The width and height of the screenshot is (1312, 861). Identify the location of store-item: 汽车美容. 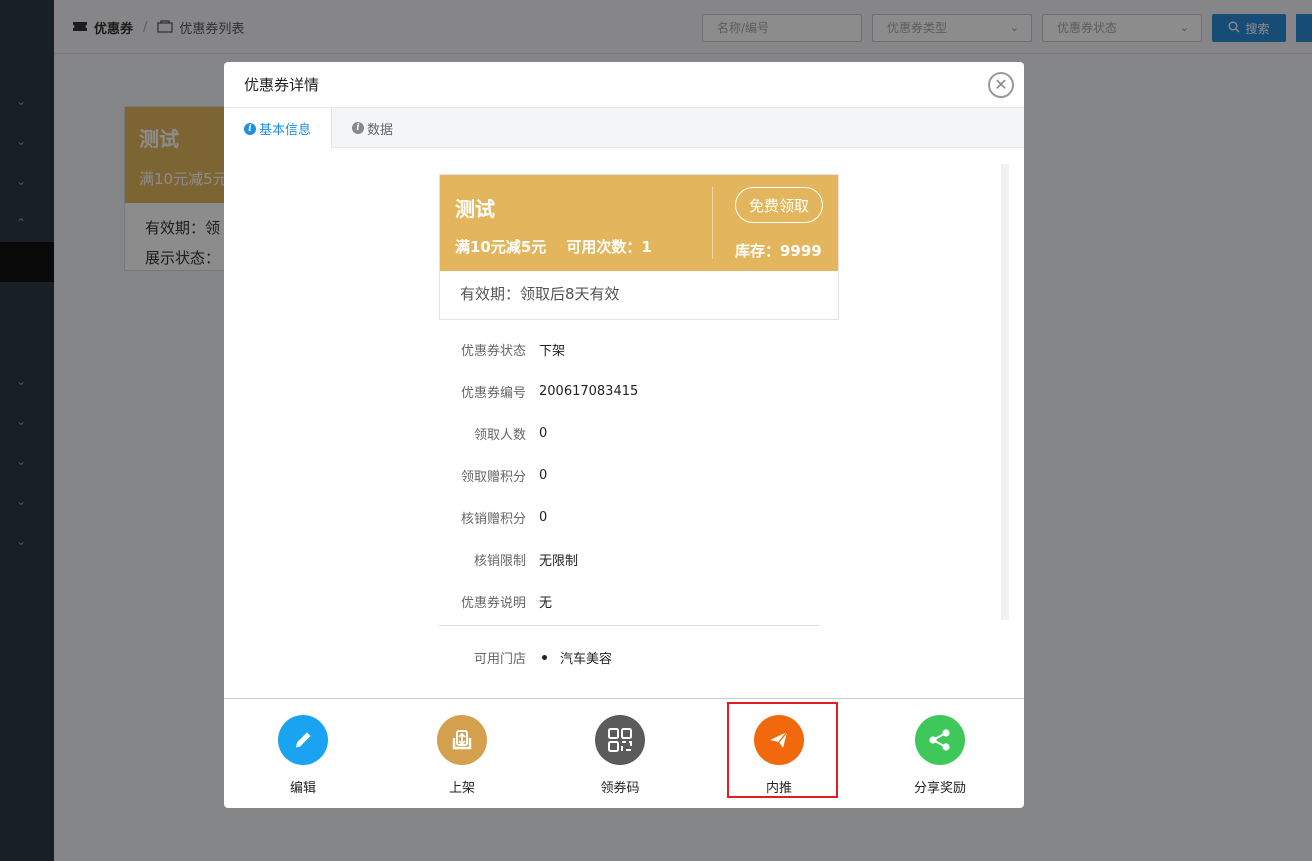
(586, 659).